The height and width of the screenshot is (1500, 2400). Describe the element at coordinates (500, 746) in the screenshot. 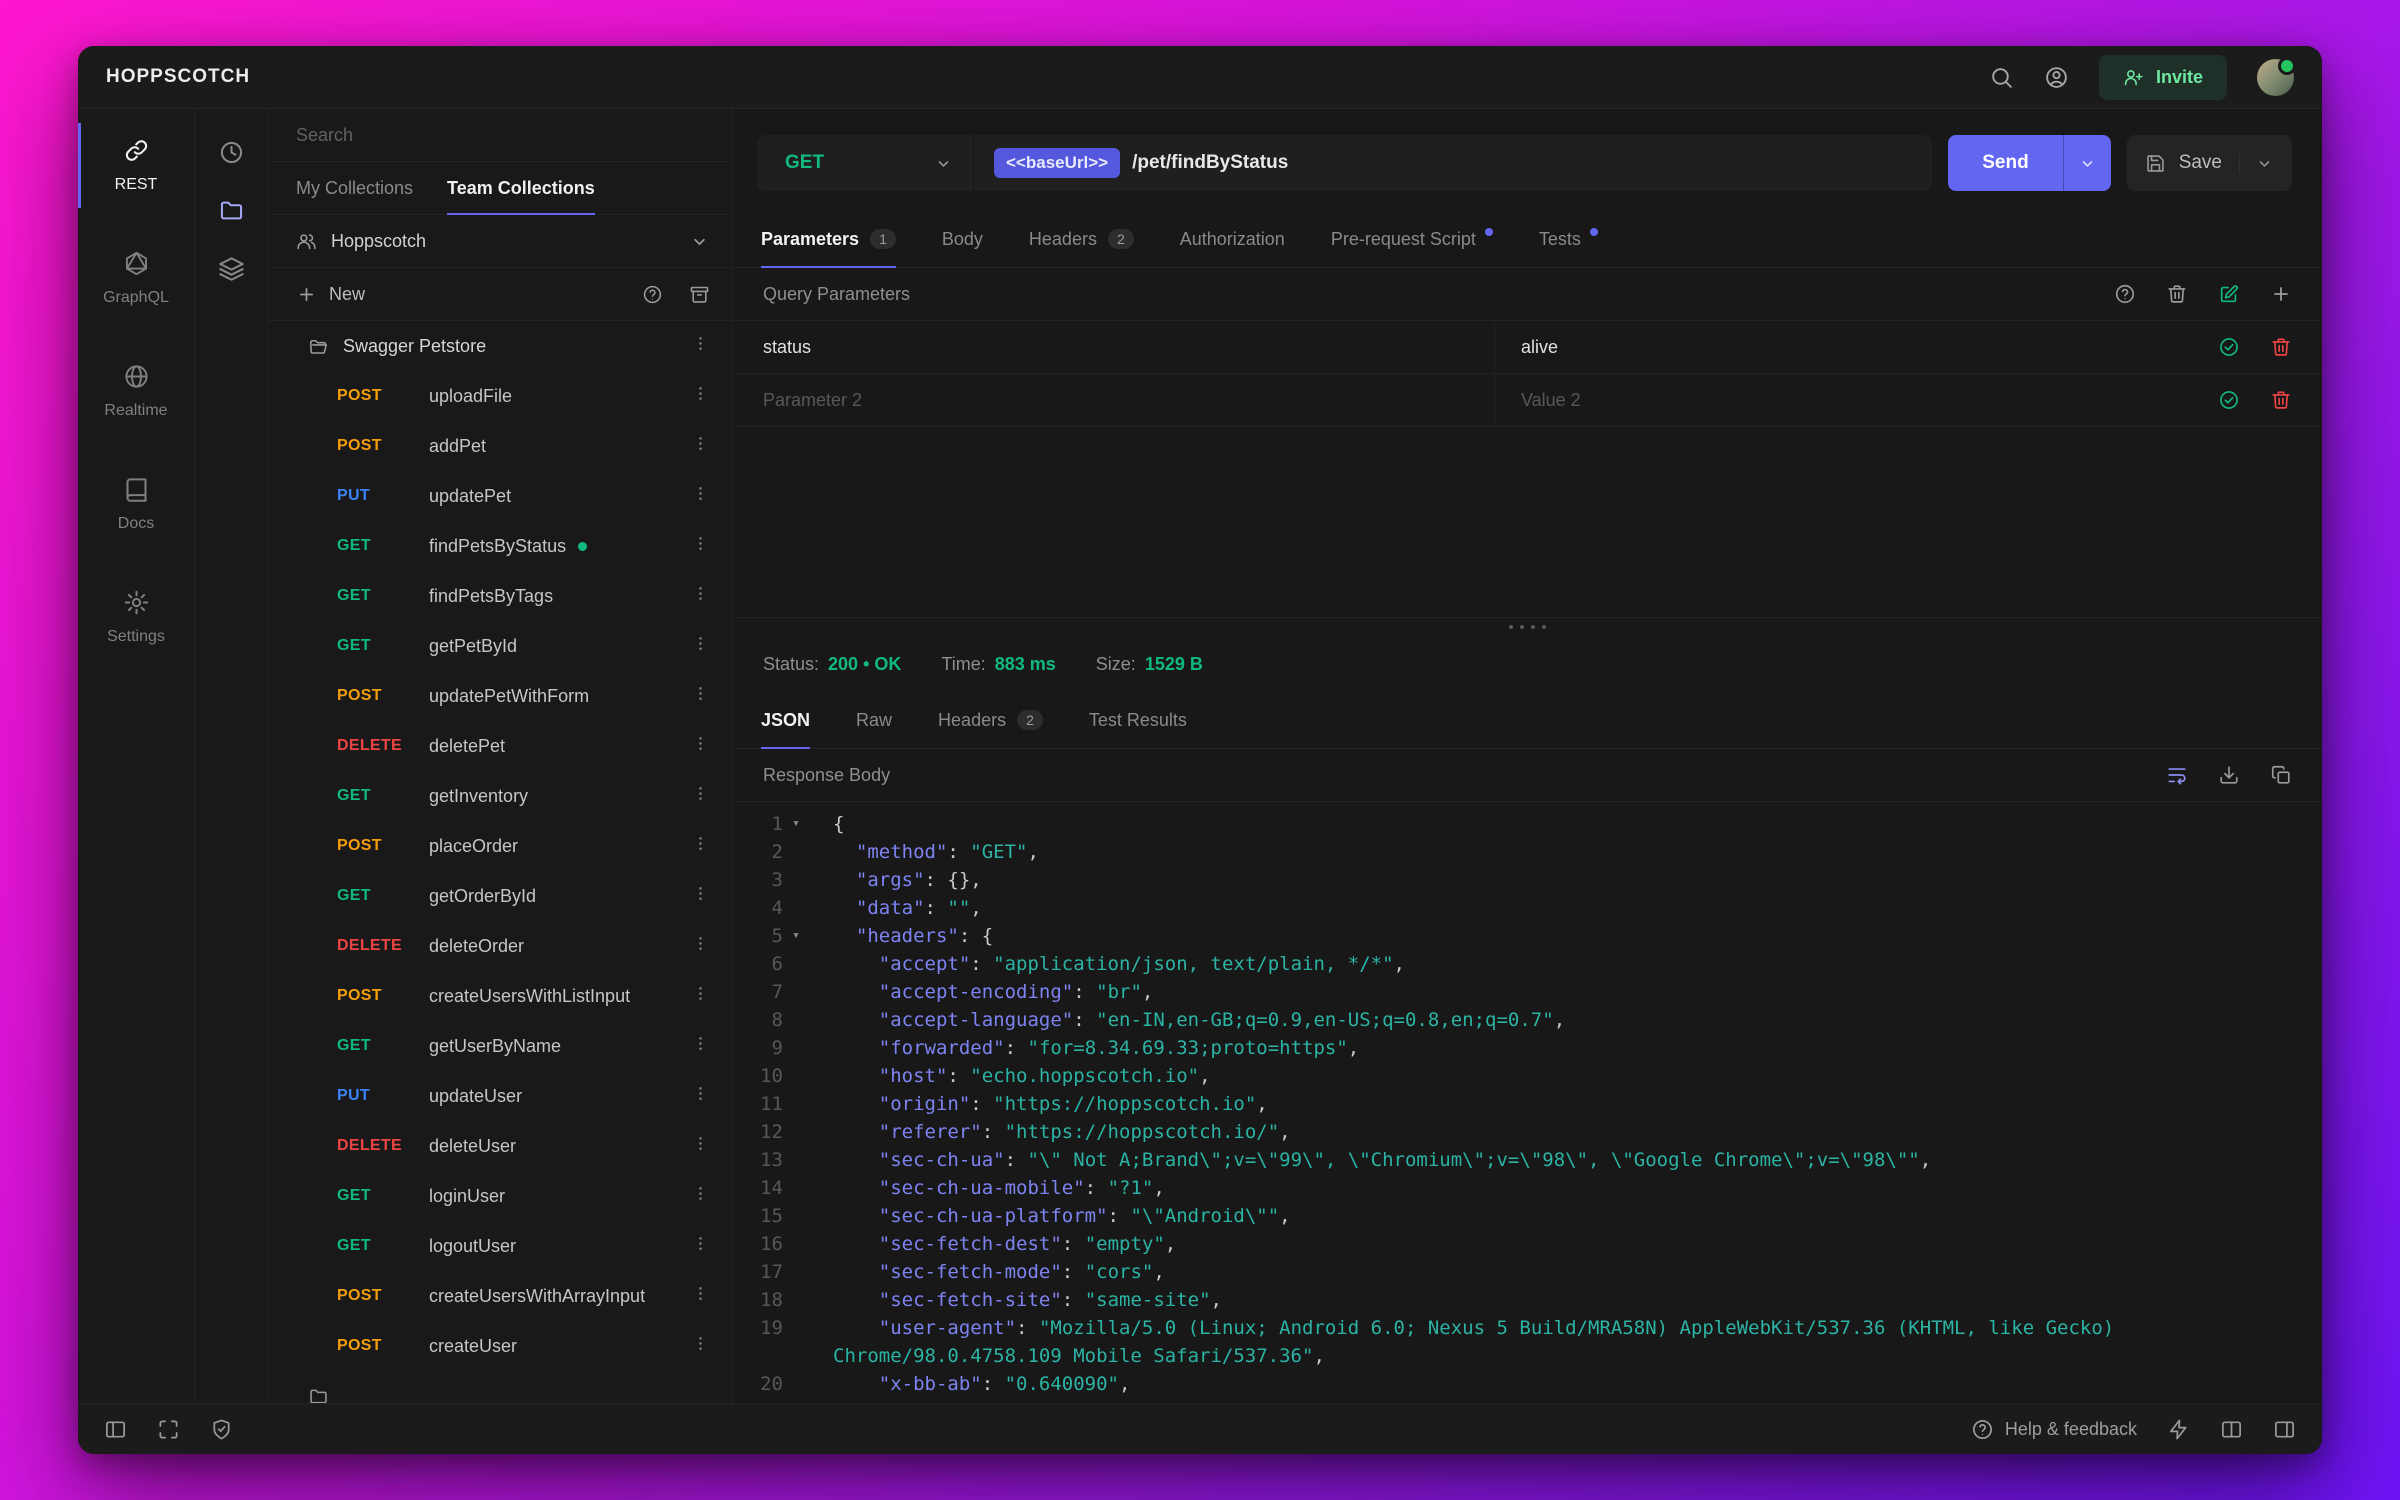

I see `request-item: DELETE deletePet` at that location.